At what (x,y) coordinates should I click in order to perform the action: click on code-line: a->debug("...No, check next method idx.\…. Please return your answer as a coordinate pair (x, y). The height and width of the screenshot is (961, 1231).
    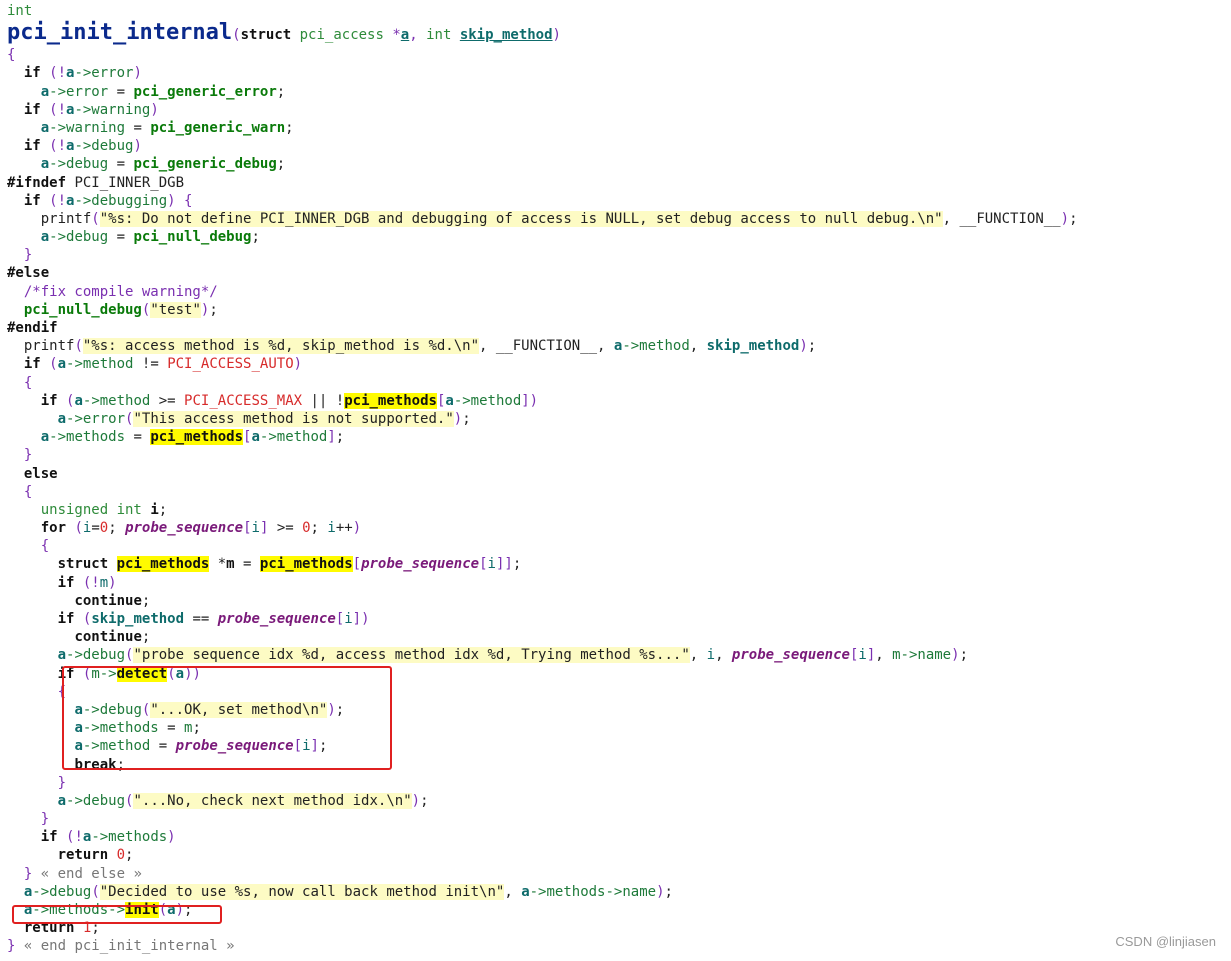
    Looking at the image, I should click on (243, 800).